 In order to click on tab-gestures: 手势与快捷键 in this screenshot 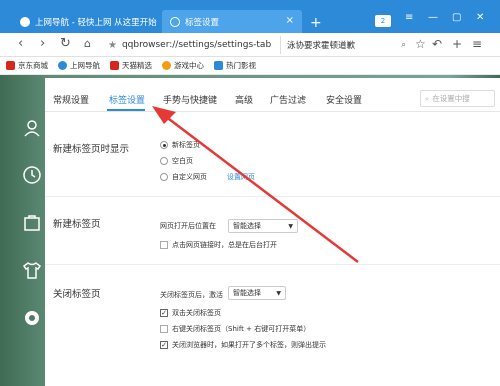, I will do `click(190, 99)`.